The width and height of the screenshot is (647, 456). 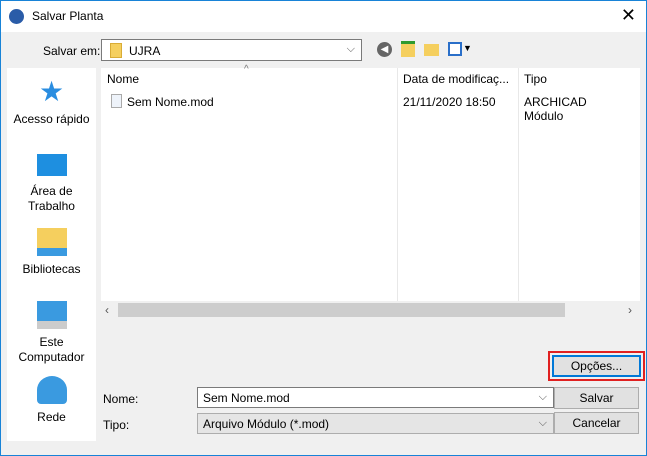 I want to click on name-value: Sem Nome.mod, so click(x=246, y=398).